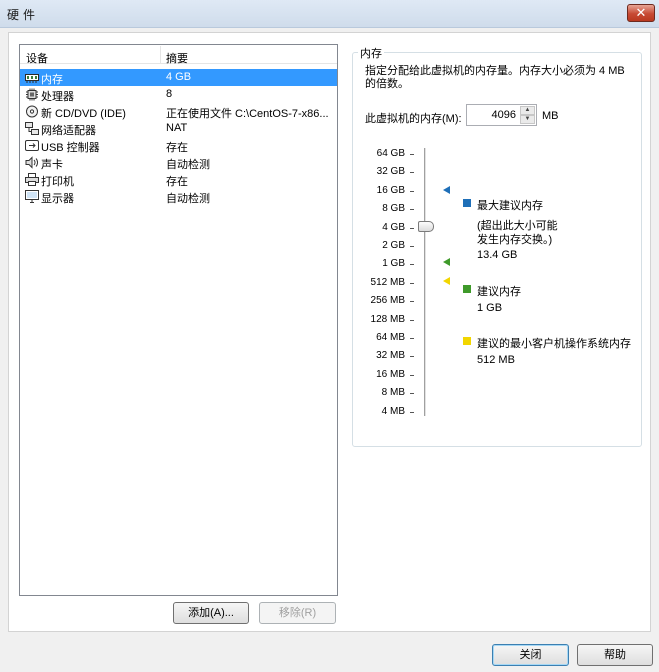 The image size is (659, 672). What do you see at coordinates (497, 255) in the screenshot?
I see `max-recommended-value: 13.4 GB` at bounding box center [497, 255].